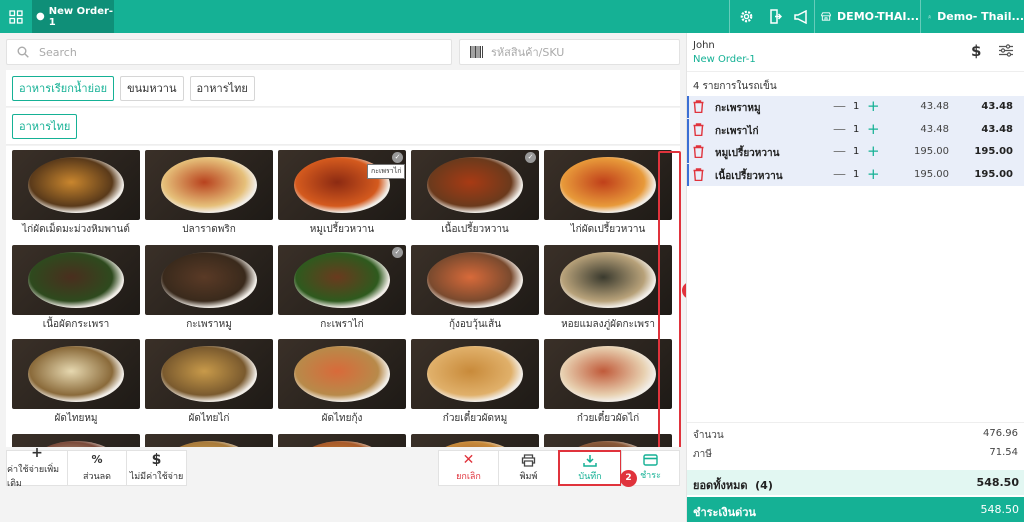  What do you see at coordinates (733, 485) in the screenshot?
I see `grand-total-label: ยอดทั้งหมด (4)` at bounding box center [733, 485].